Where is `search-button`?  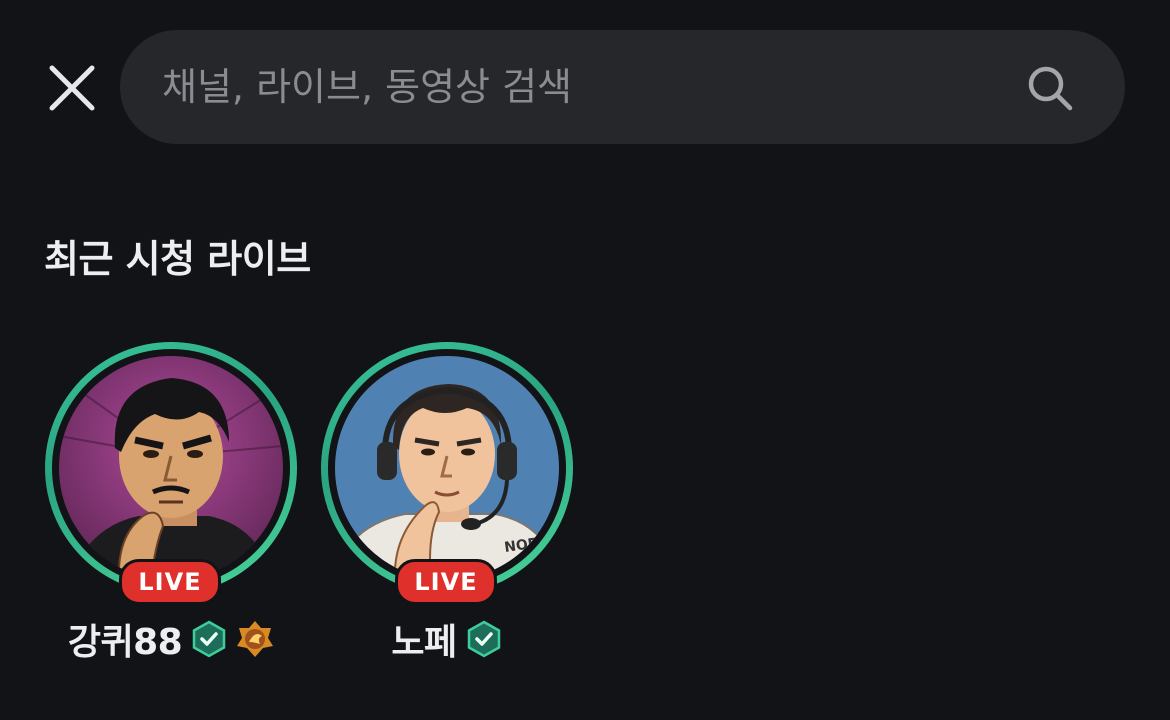 search-button is located at coordinates (1050, 88).